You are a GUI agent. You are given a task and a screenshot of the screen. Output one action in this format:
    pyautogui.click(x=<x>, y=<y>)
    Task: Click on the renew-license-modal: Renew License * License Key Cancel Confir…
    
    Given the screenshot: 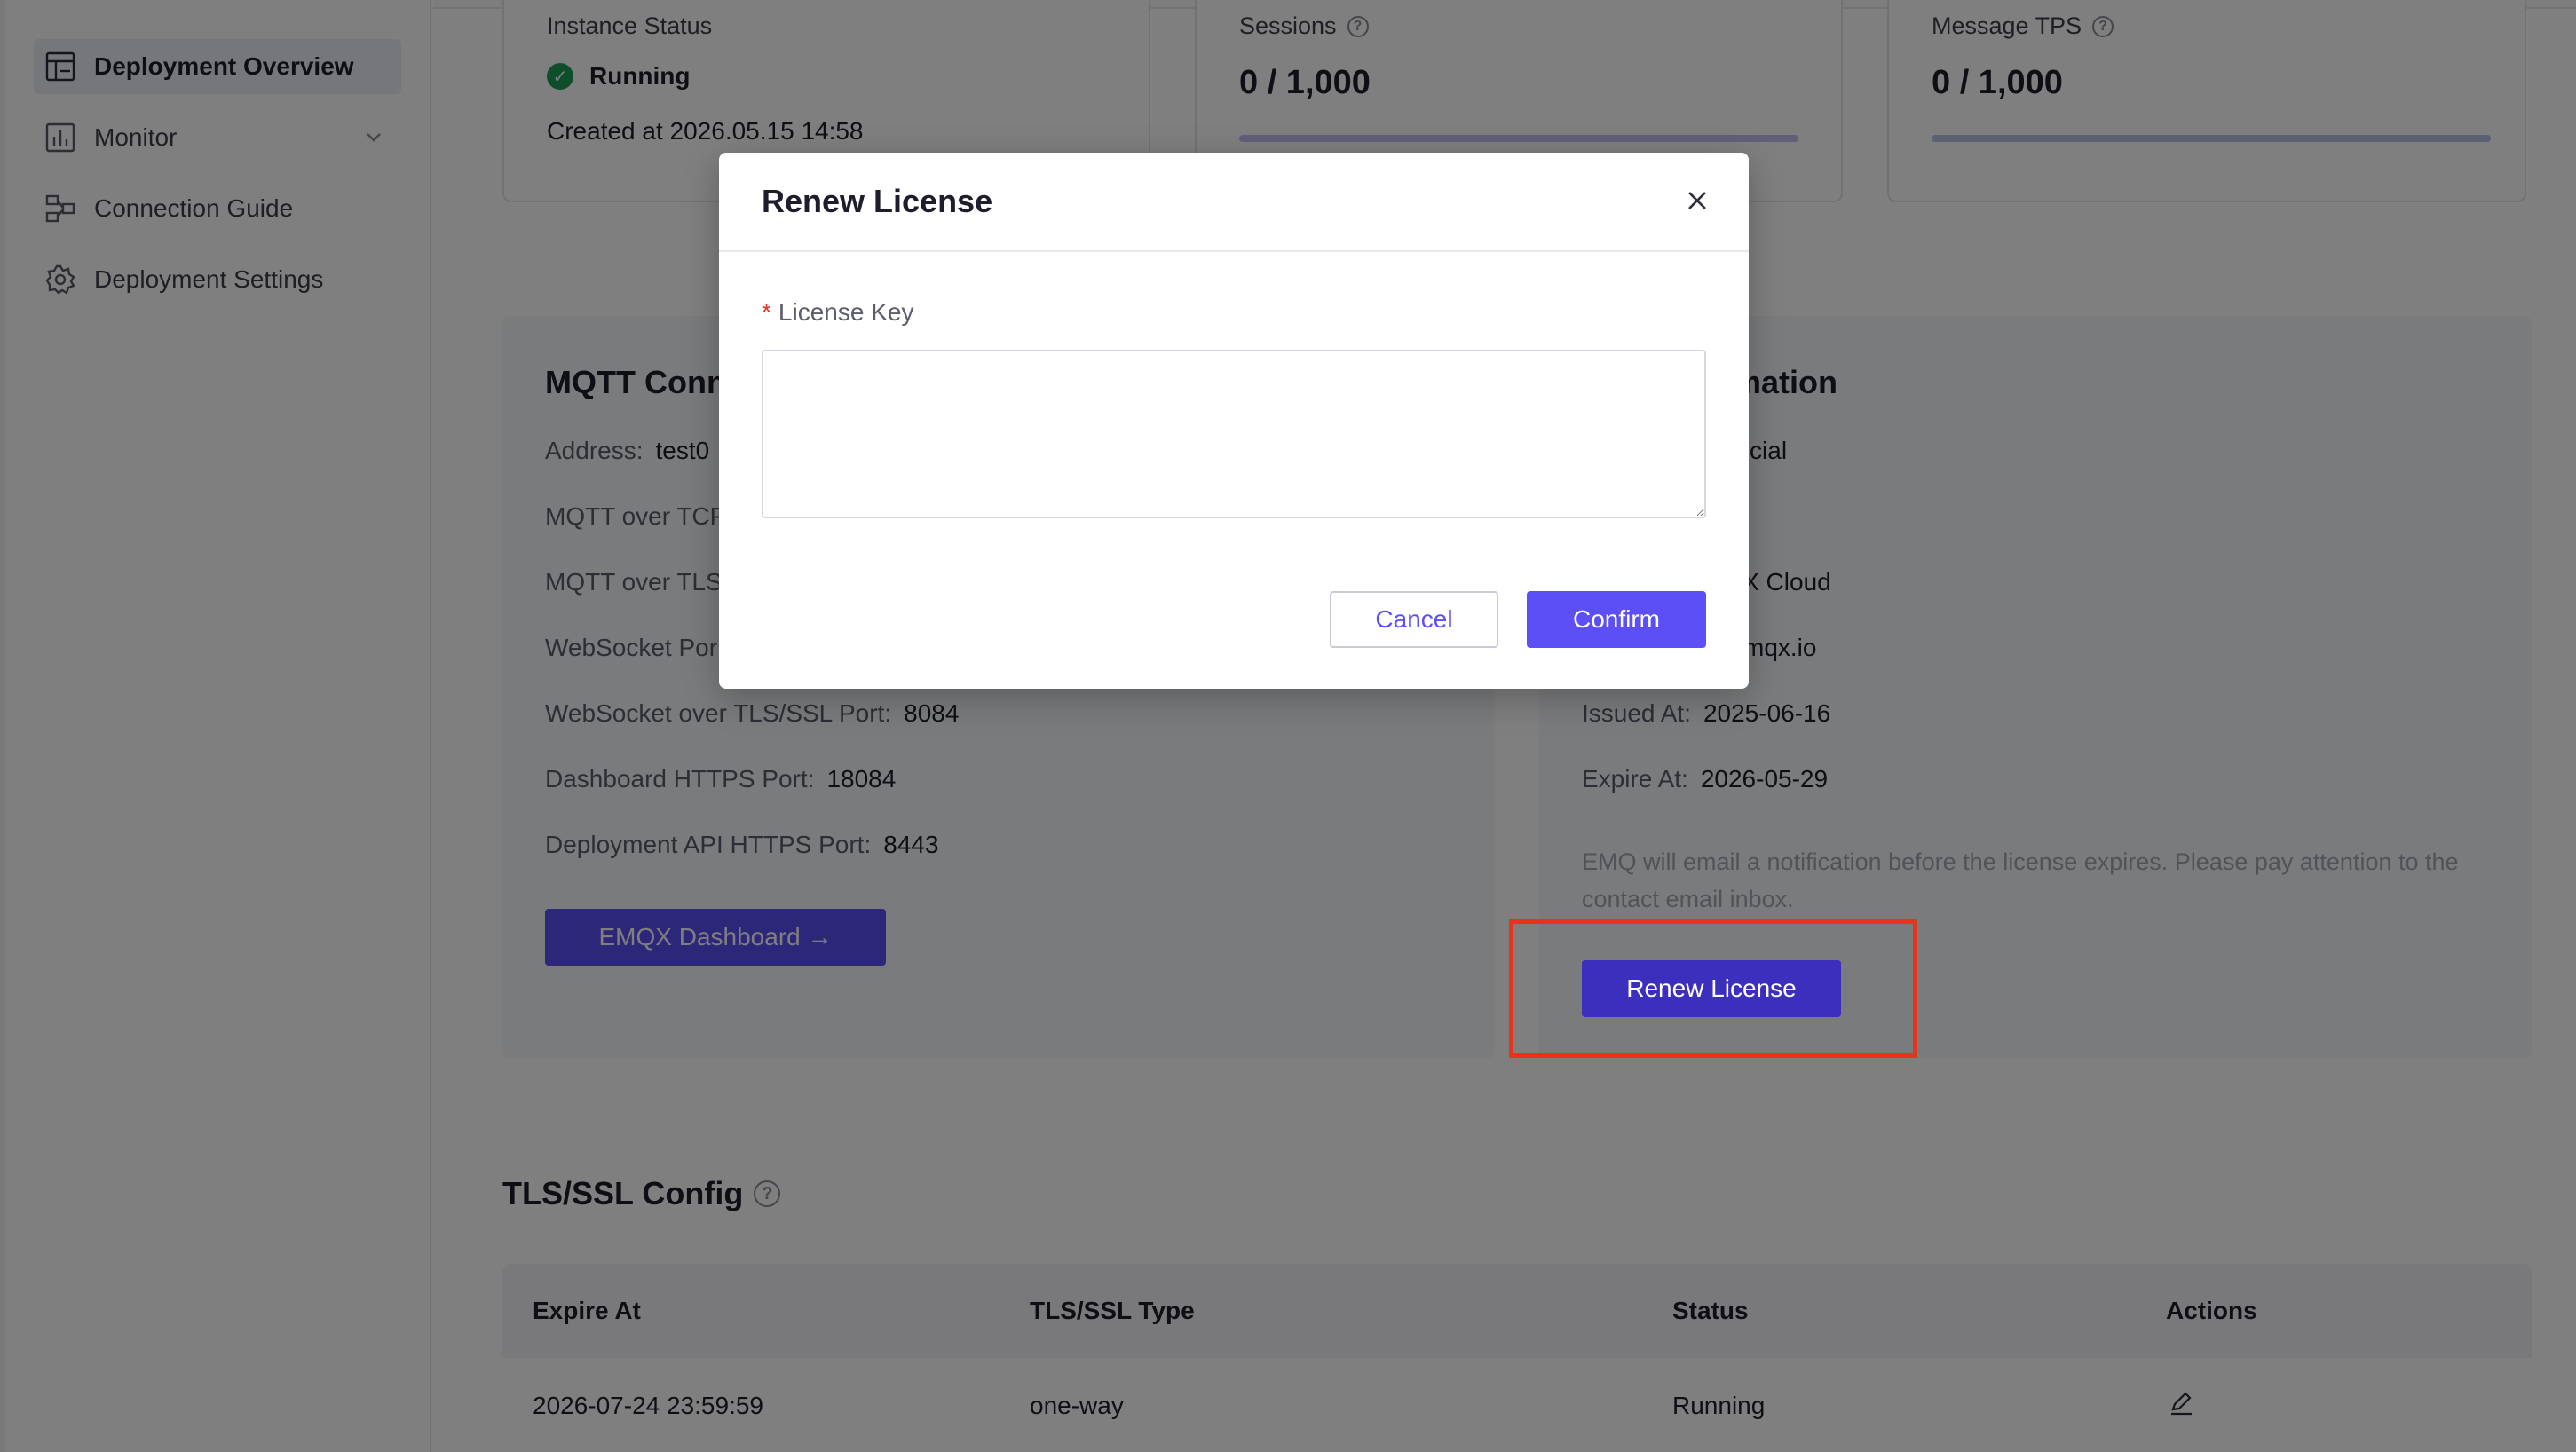 What is the action you would take?
    pyautogui.click(x=1234, y=421)
    